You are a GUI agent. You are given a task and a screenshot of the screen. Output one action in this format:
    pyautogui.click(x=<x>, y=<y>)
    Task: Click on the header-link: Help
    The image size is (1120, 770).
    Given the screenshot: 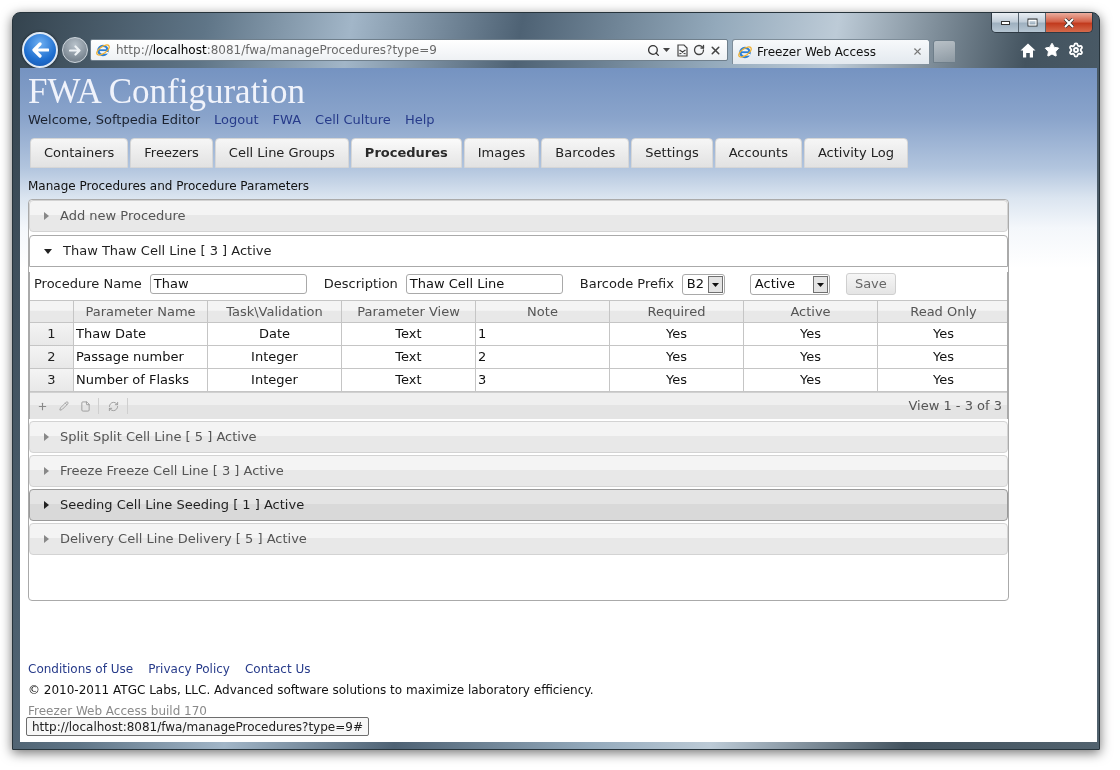 What is the action you would take?
    pyautogui.click(x=419, y=120)
    